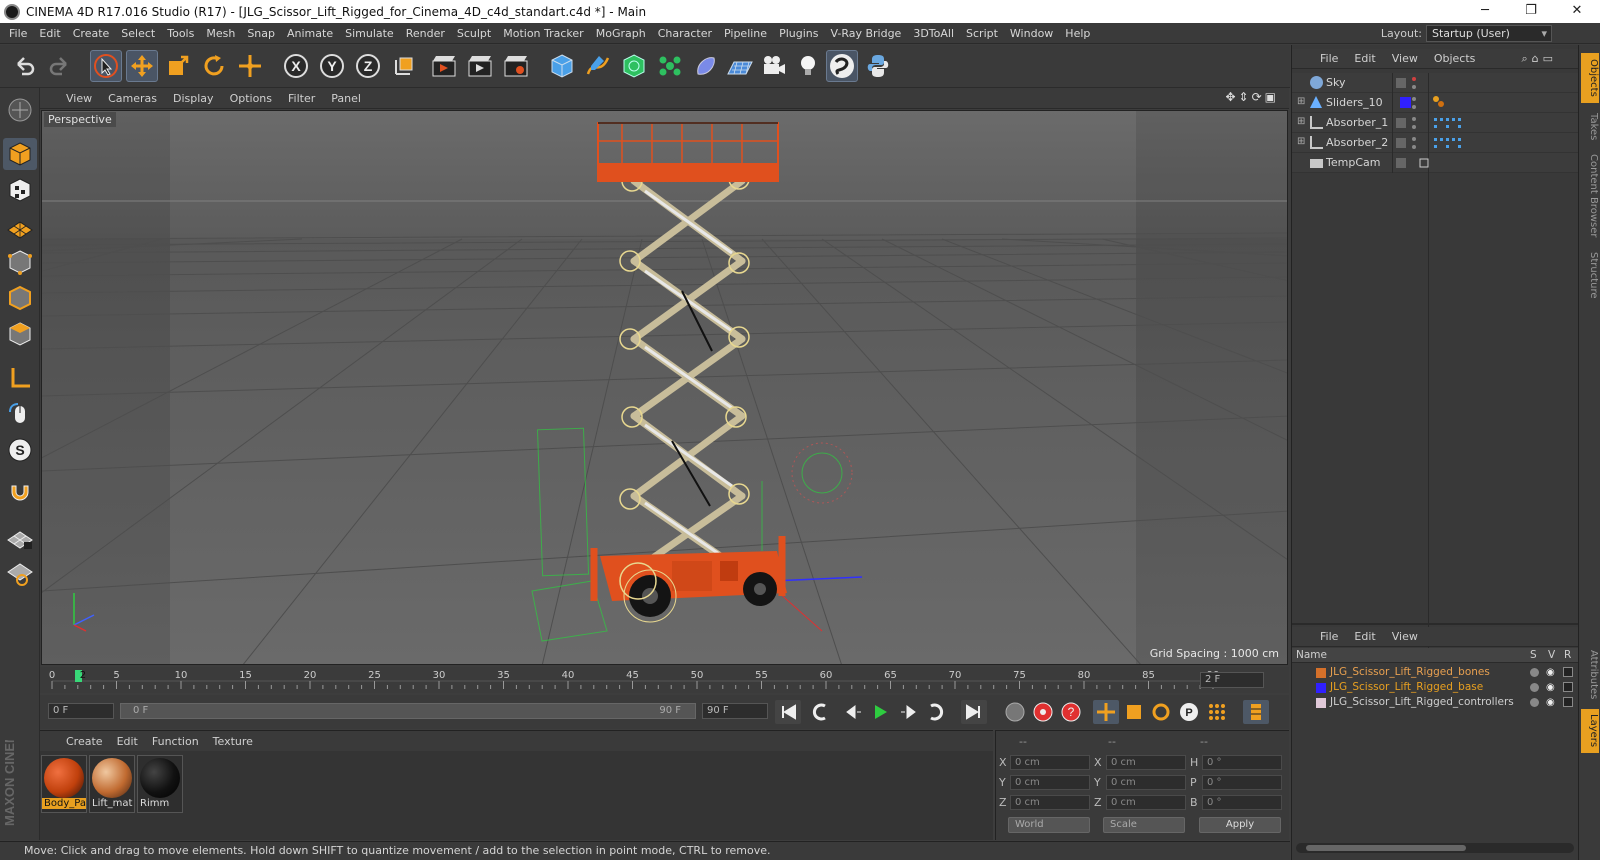 The height and width of the screenshot is (860, 1600). Describe the element at coordinates (220, 33) in the screenshot. I see `menu-mesh: Mesh` at that location.